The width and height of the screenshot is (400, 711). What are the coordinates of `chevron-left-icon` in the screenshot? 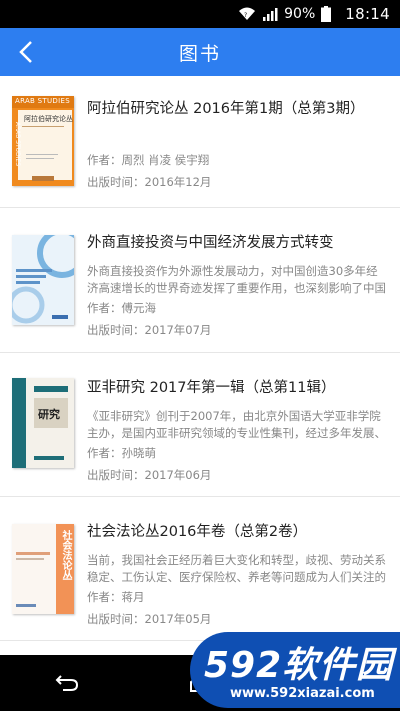 It's located at (25, 52).